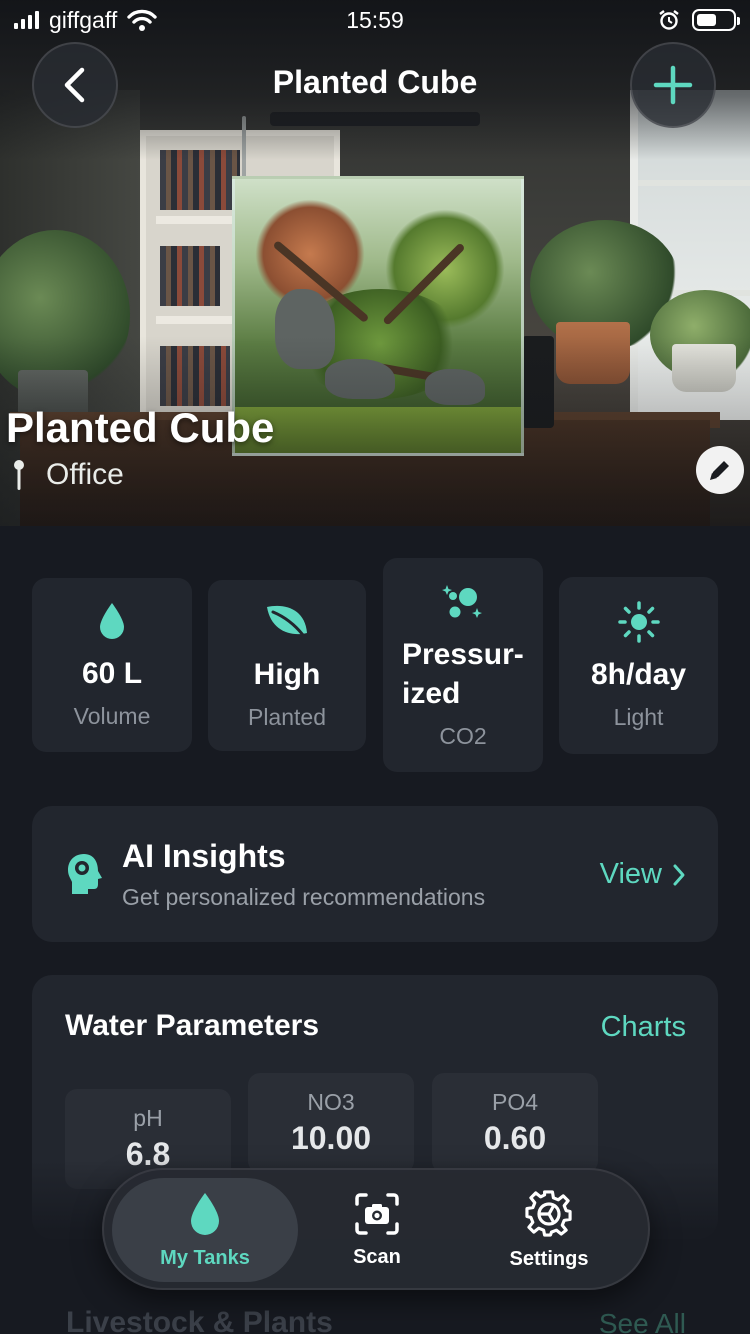  What do you see at coordinates (515, 1102) in the screenshot?
I see `param-po4-label: PO4` at bounding box center [515, 1102].